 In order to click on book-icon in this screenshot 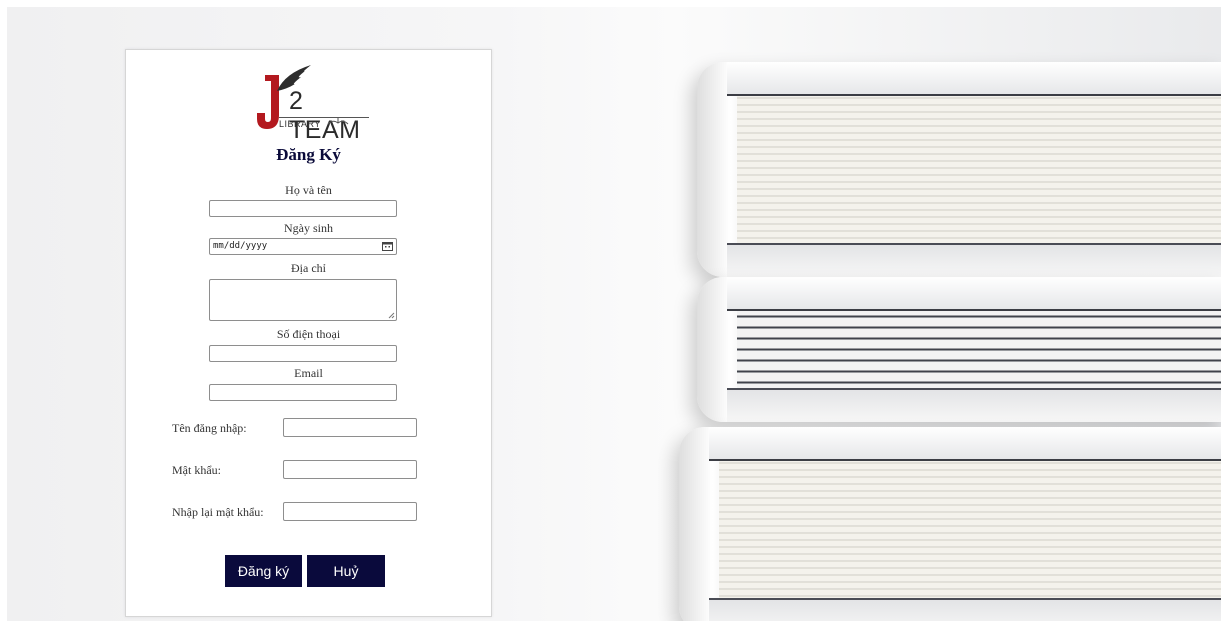, I will do `click(338, 121)`.